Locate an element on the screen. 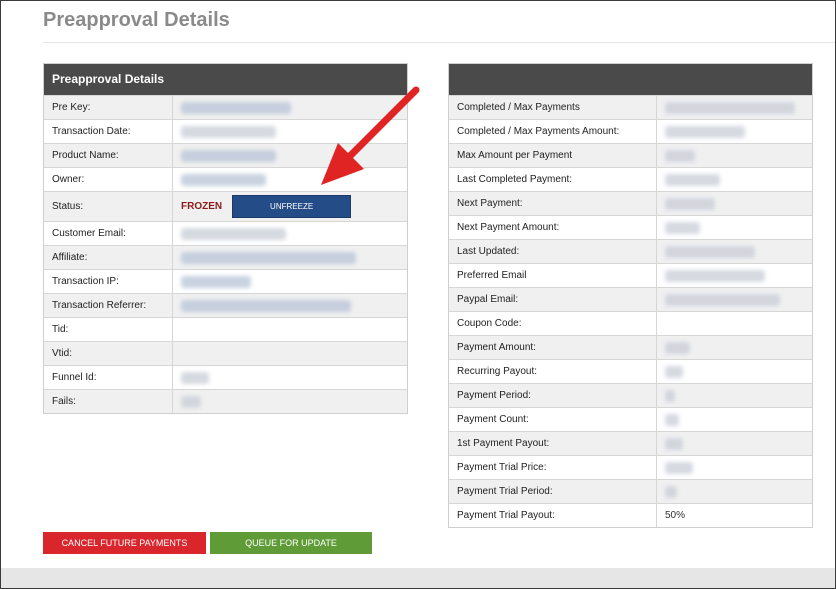 This screenshot has width=836, height=589. table-row: Payment Trial Period: is located at coordinates (630, 491).